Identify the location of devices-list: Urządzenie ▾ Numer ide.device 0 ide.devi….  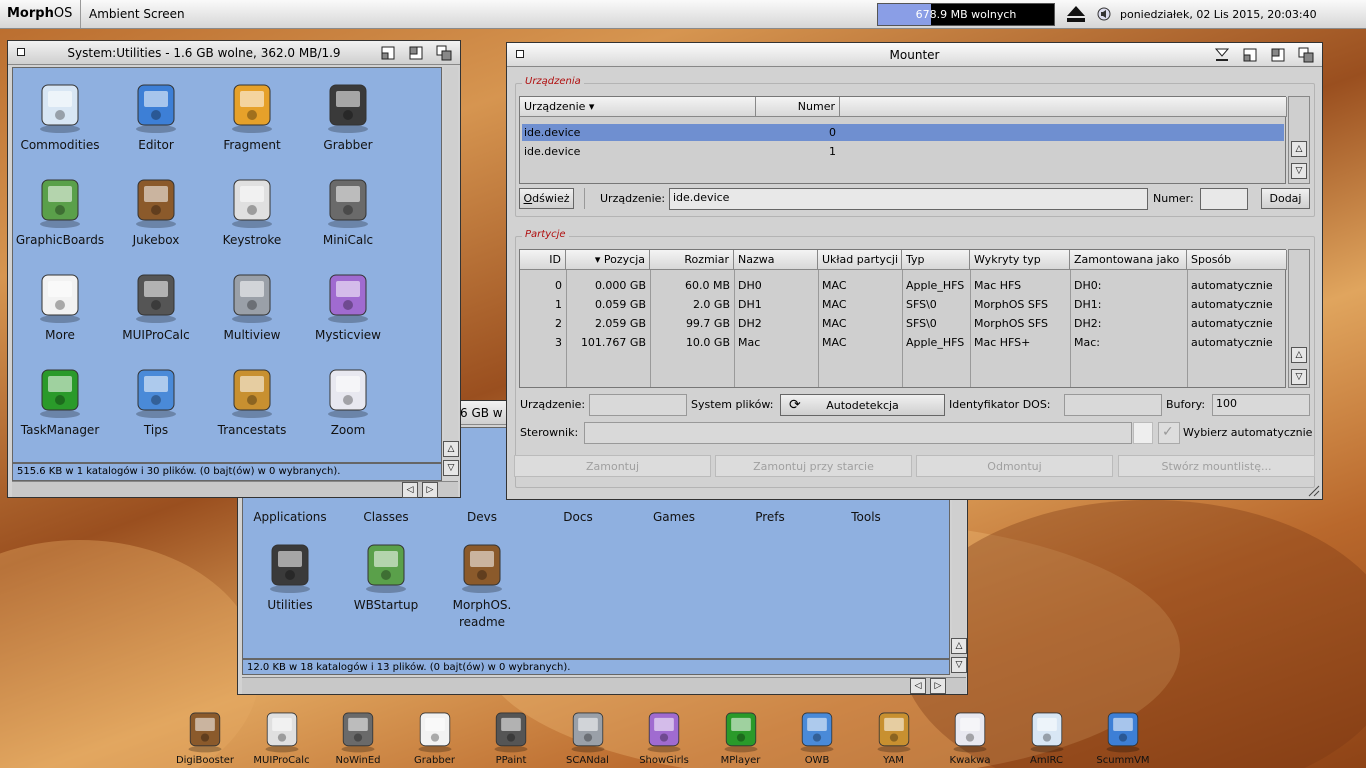
(903, 140).